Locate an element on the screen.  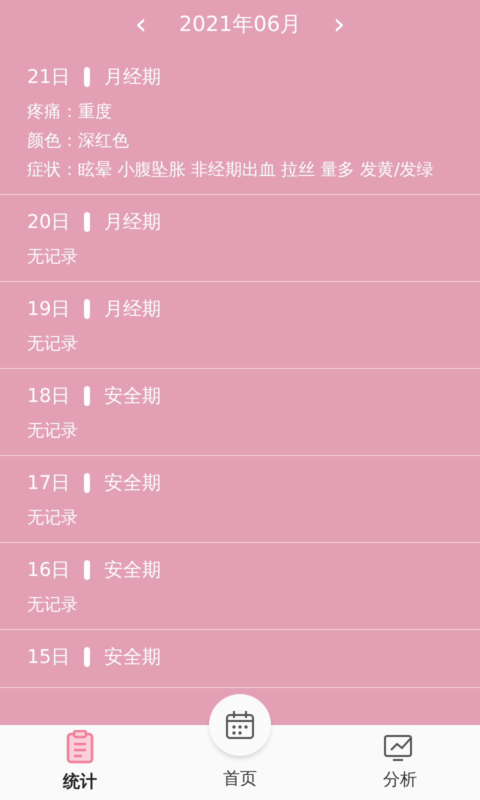
home-button is located at coordinates (240, 725).